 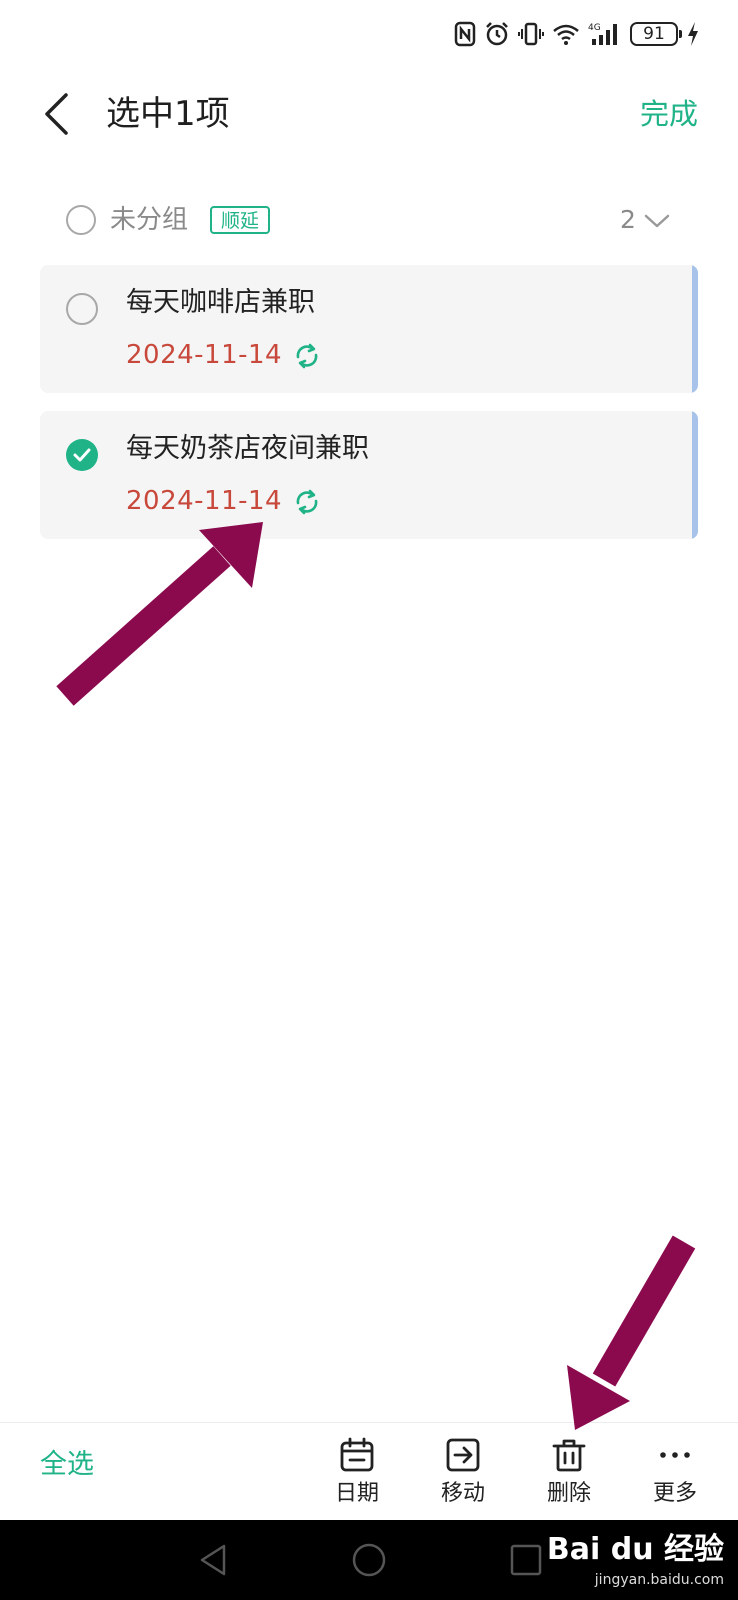 What do you see at coordinates (356, 1493) in the screenshot?
I see `date-label: 日期` at bounding box center [356, 1493].